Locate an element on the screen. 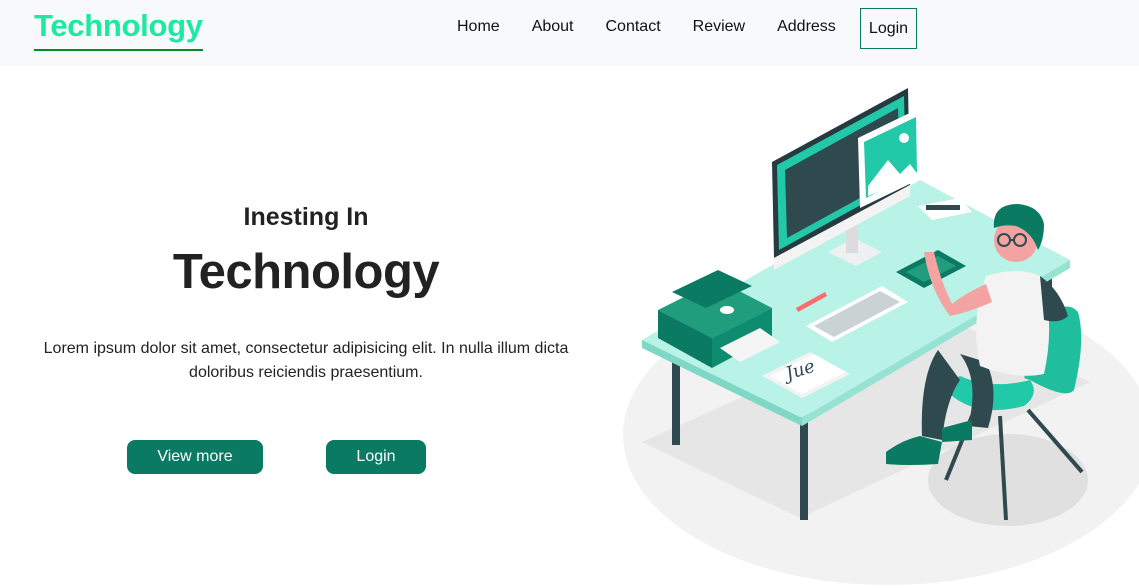  nav-link-contact: Contact is located at coordinates (633, 27).